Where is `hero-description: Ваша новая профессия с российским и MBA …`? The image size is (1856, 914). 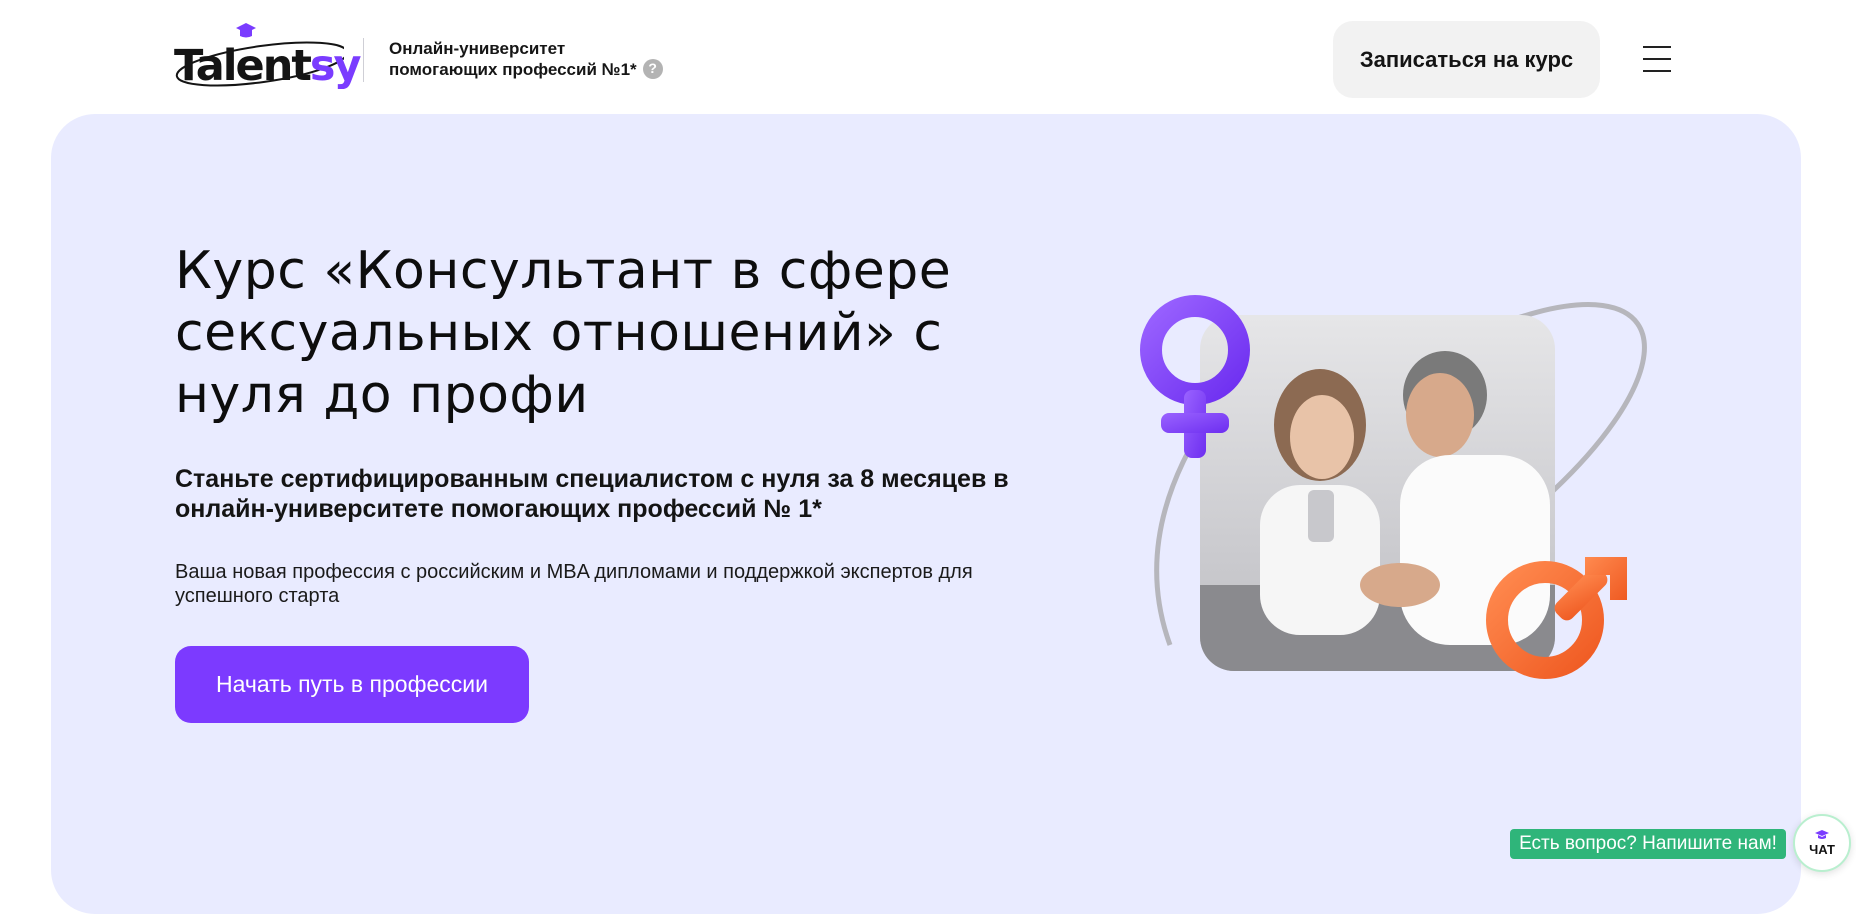
hero-description: Ваша новая профессия с российским и MBA … is located at coordinates (574, 584).